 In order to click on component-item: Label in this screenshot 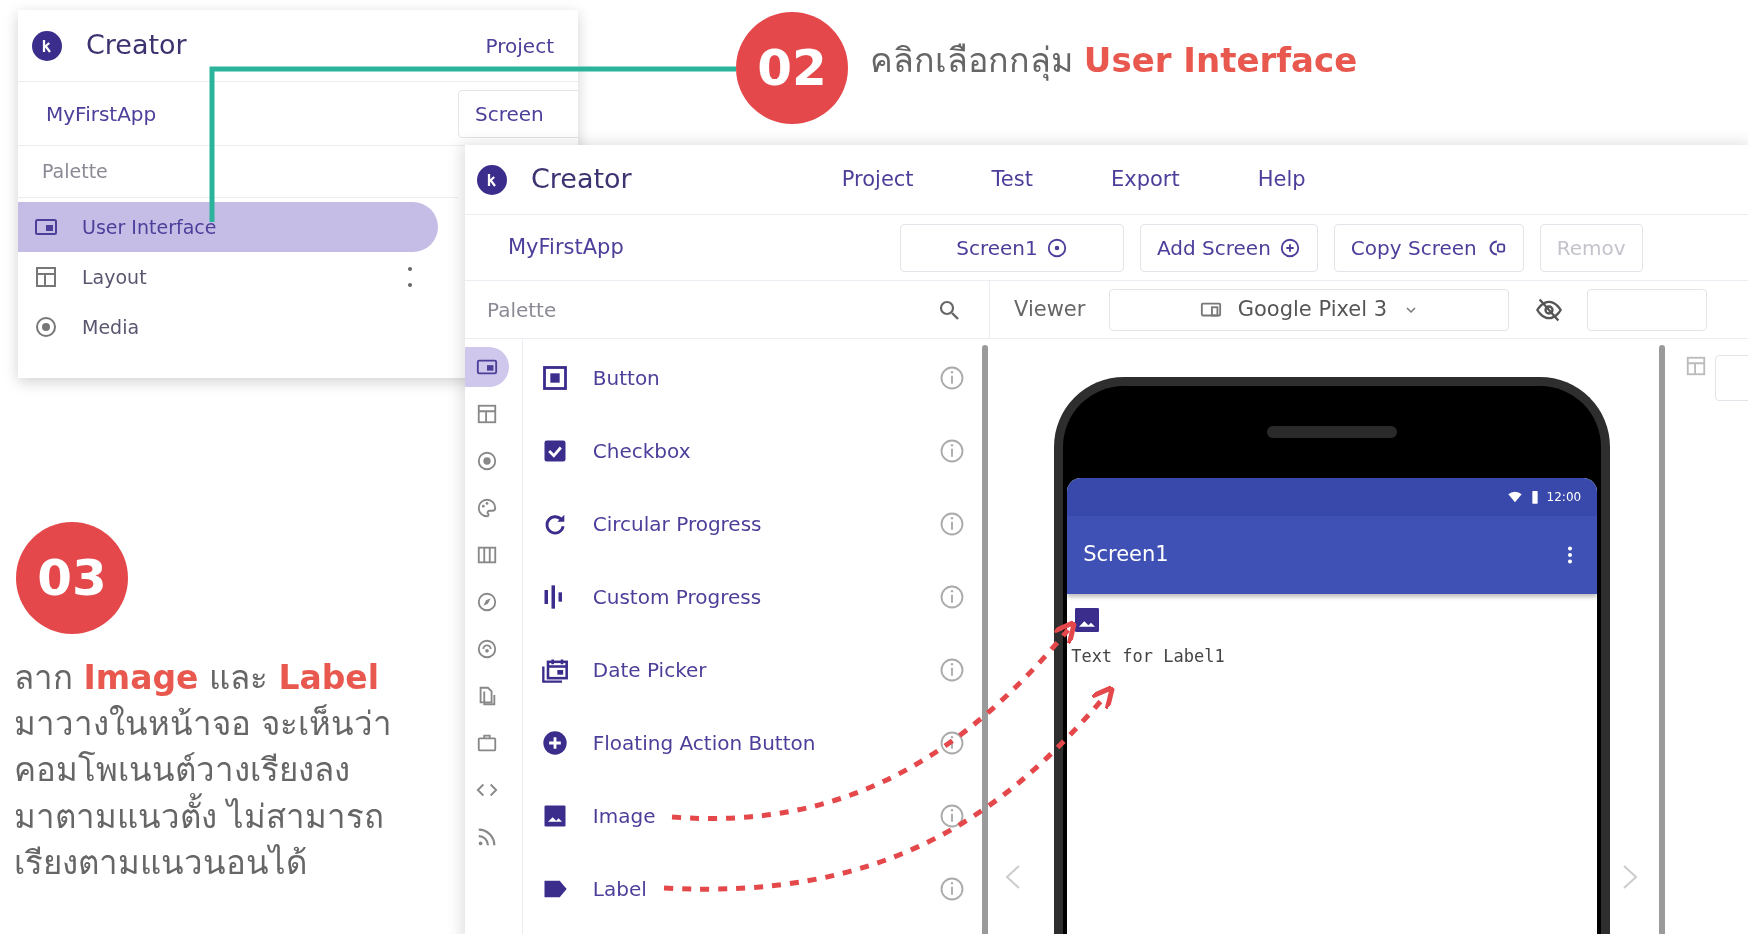, I will do `click(619, 888)`.